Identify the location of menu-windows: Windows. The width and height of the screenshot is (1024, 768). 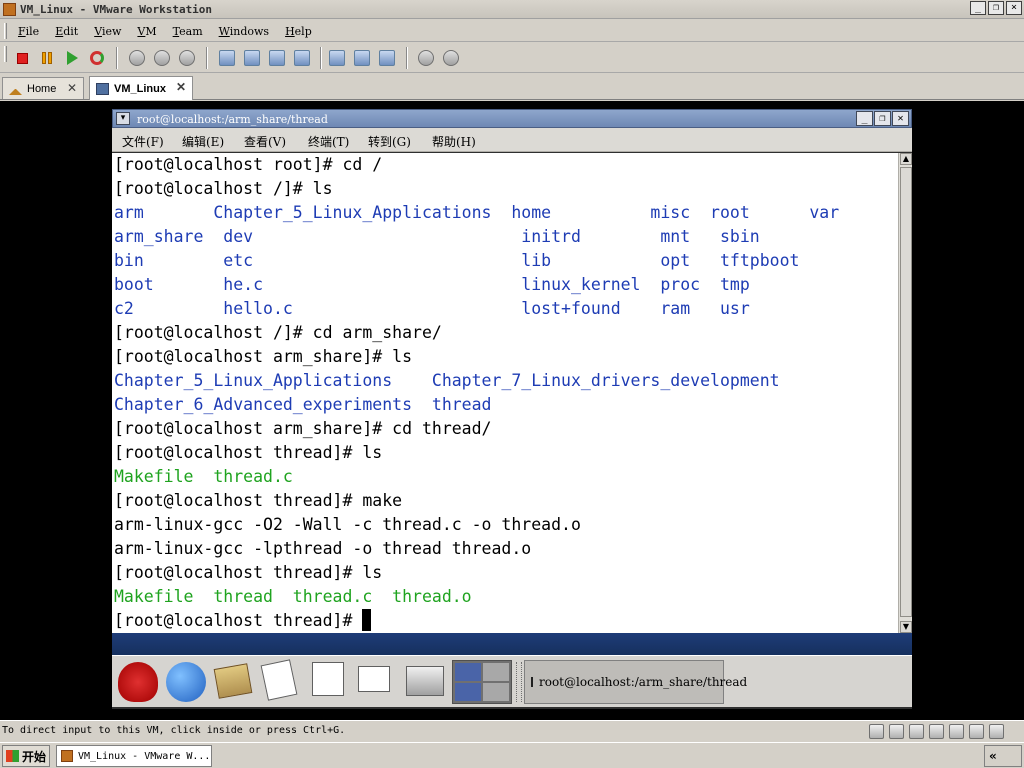
(244, 31).